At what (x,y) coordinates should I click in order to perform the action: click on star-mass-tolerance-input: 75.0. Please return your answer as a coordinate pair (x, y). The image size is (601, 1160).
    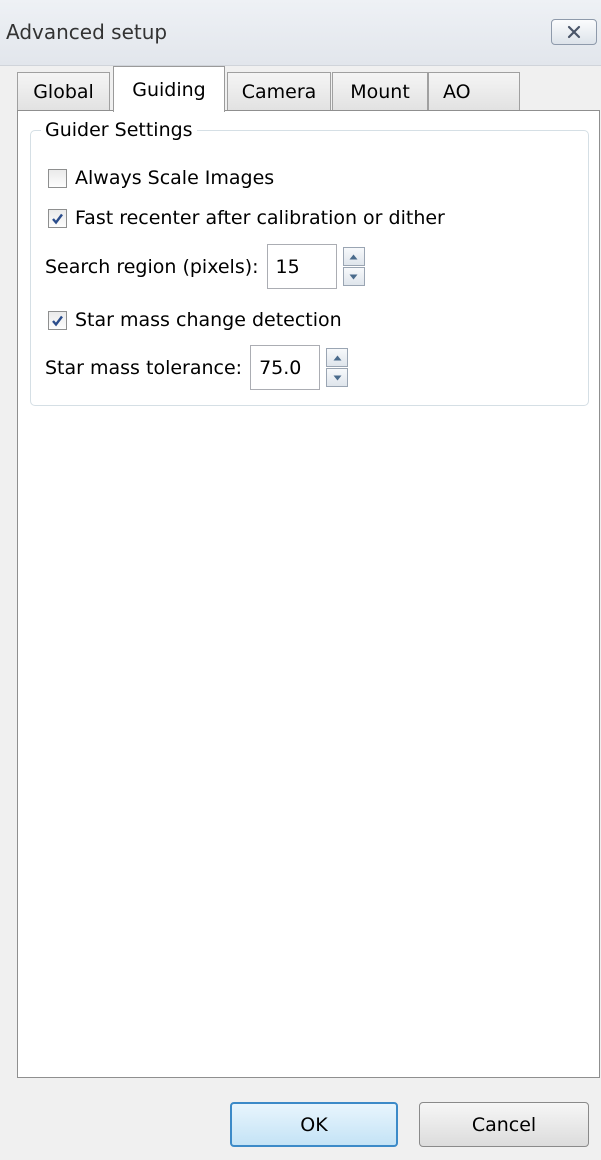
    Looking at the image, I should click on (285, 367).